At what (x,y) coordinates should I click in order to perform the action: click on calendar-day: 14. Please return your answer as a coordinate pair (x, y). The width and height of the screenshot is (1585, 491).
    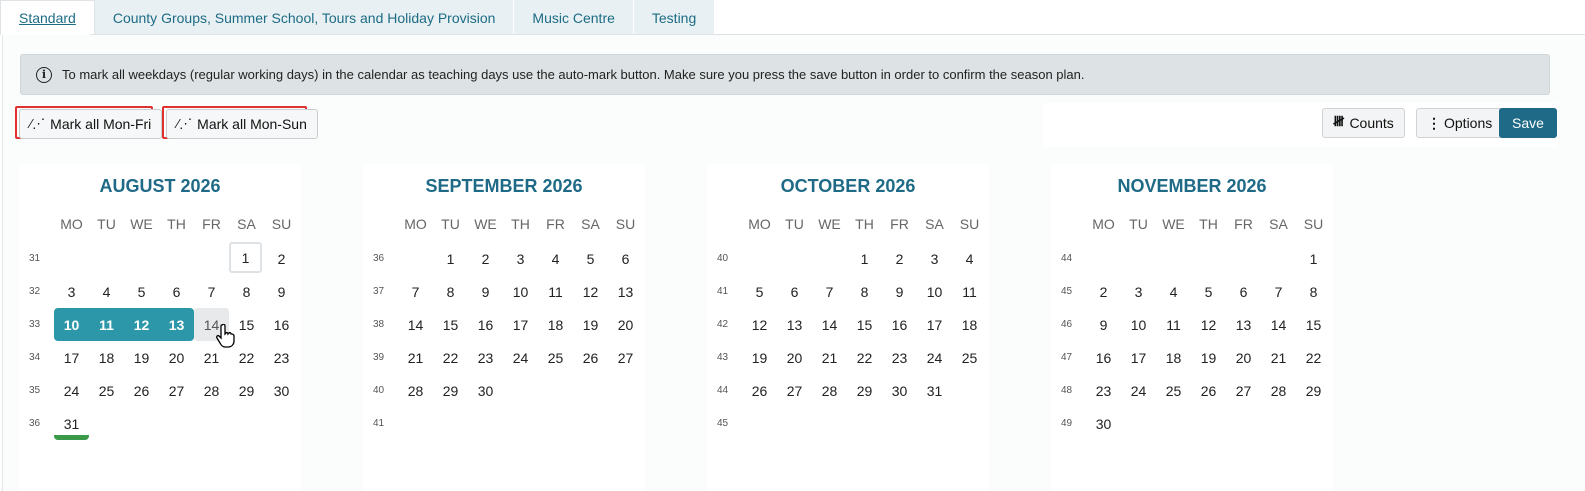
    Looking at the image, I should click on (829, 324).